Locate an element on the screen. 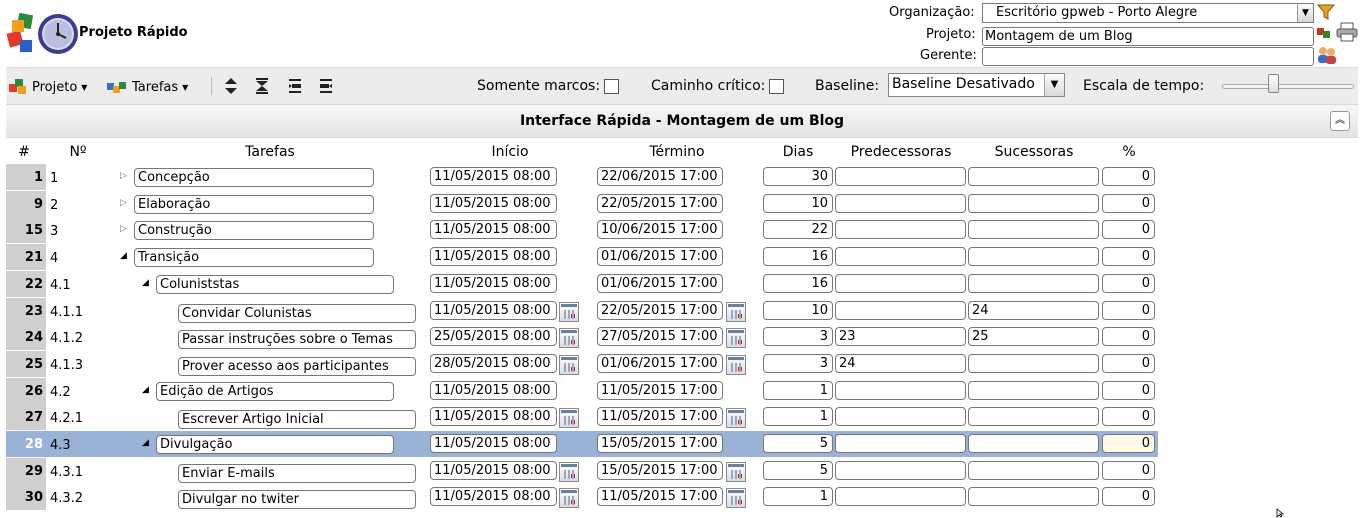 The height and width of the screenshot is (518, 1363). days-field: 3 is located at coordinates (798, 337).